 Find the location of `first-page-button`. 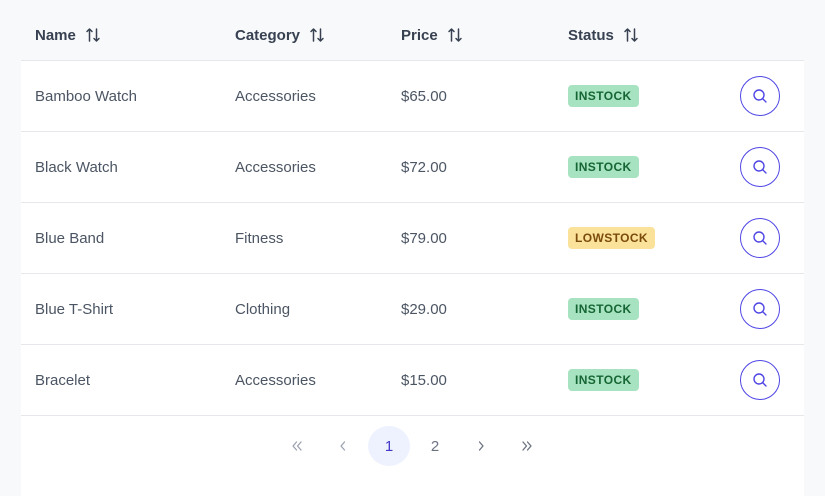

first-page-button is located at coordinates (297, 446).